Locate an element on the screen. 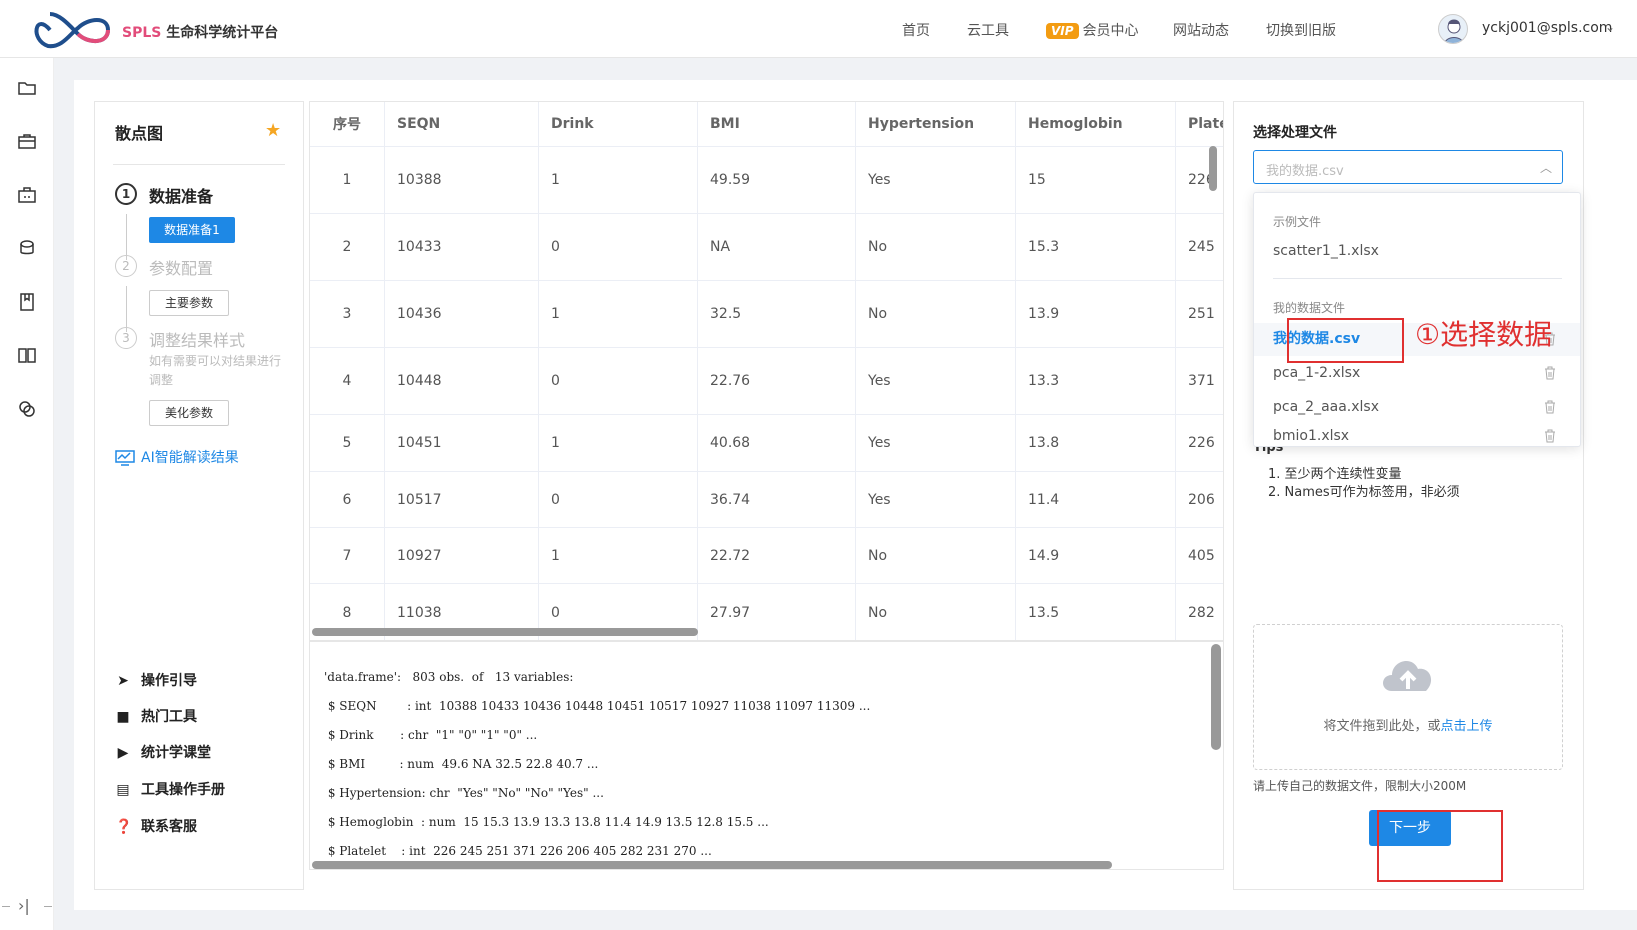 Image resolution: width=1637 pixels, height=930 pixels. data-prep-1-button: 数据准备1 is located at coordinates (192, 230).